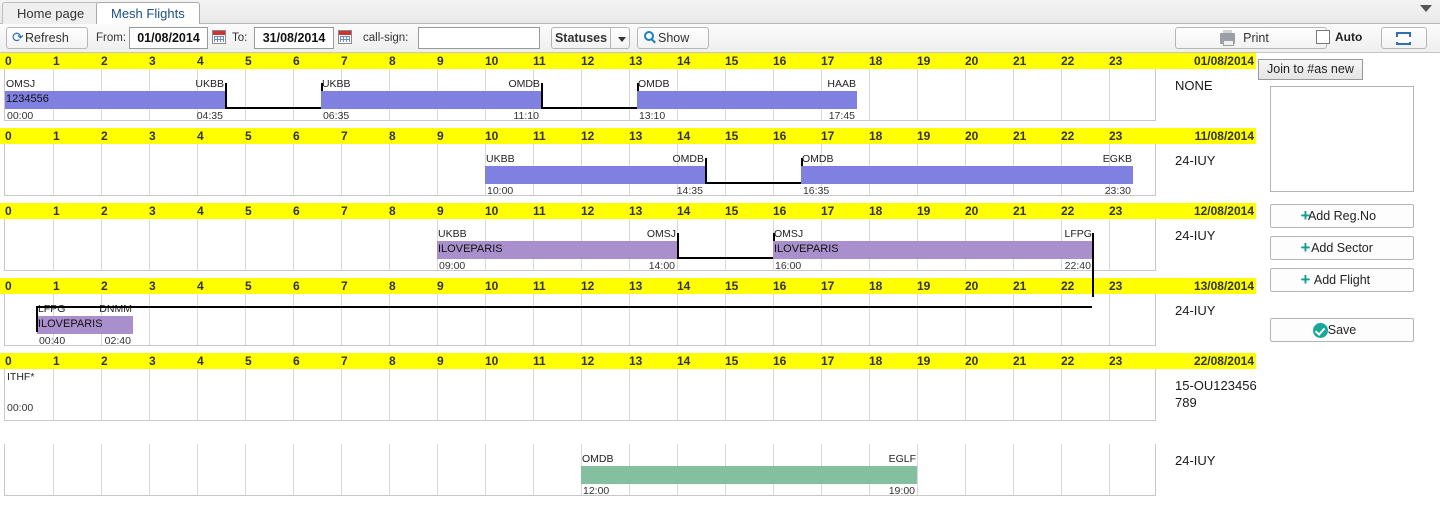 The image size is (1440, 510). I want to click on call-sign-input, so click(479, 38).